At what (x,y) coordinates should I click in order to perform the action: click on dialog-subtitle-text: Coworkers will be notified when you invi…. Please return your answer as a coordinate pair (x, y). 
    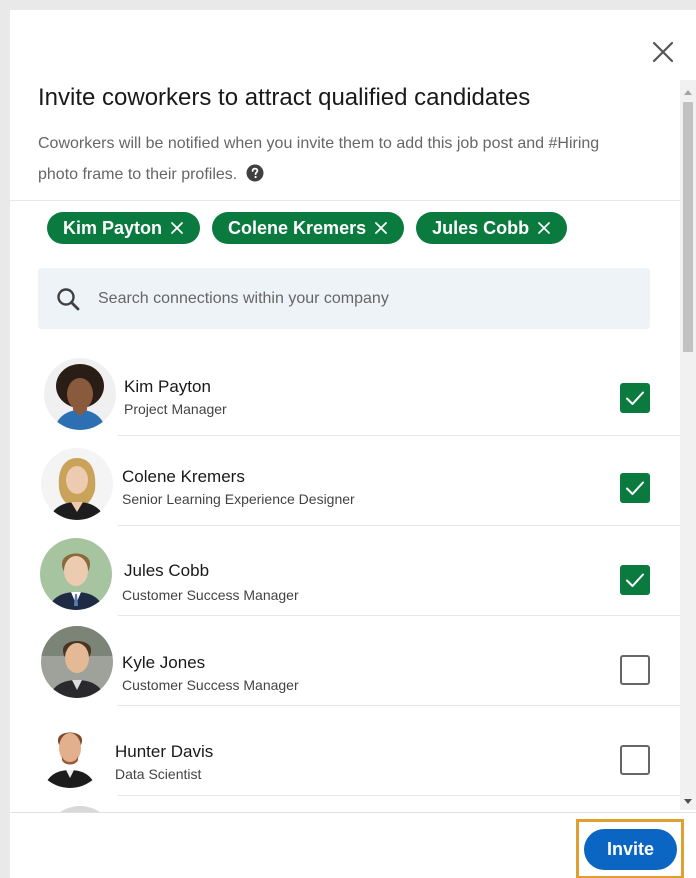
    Looking at the image, I should click on (319, 159).